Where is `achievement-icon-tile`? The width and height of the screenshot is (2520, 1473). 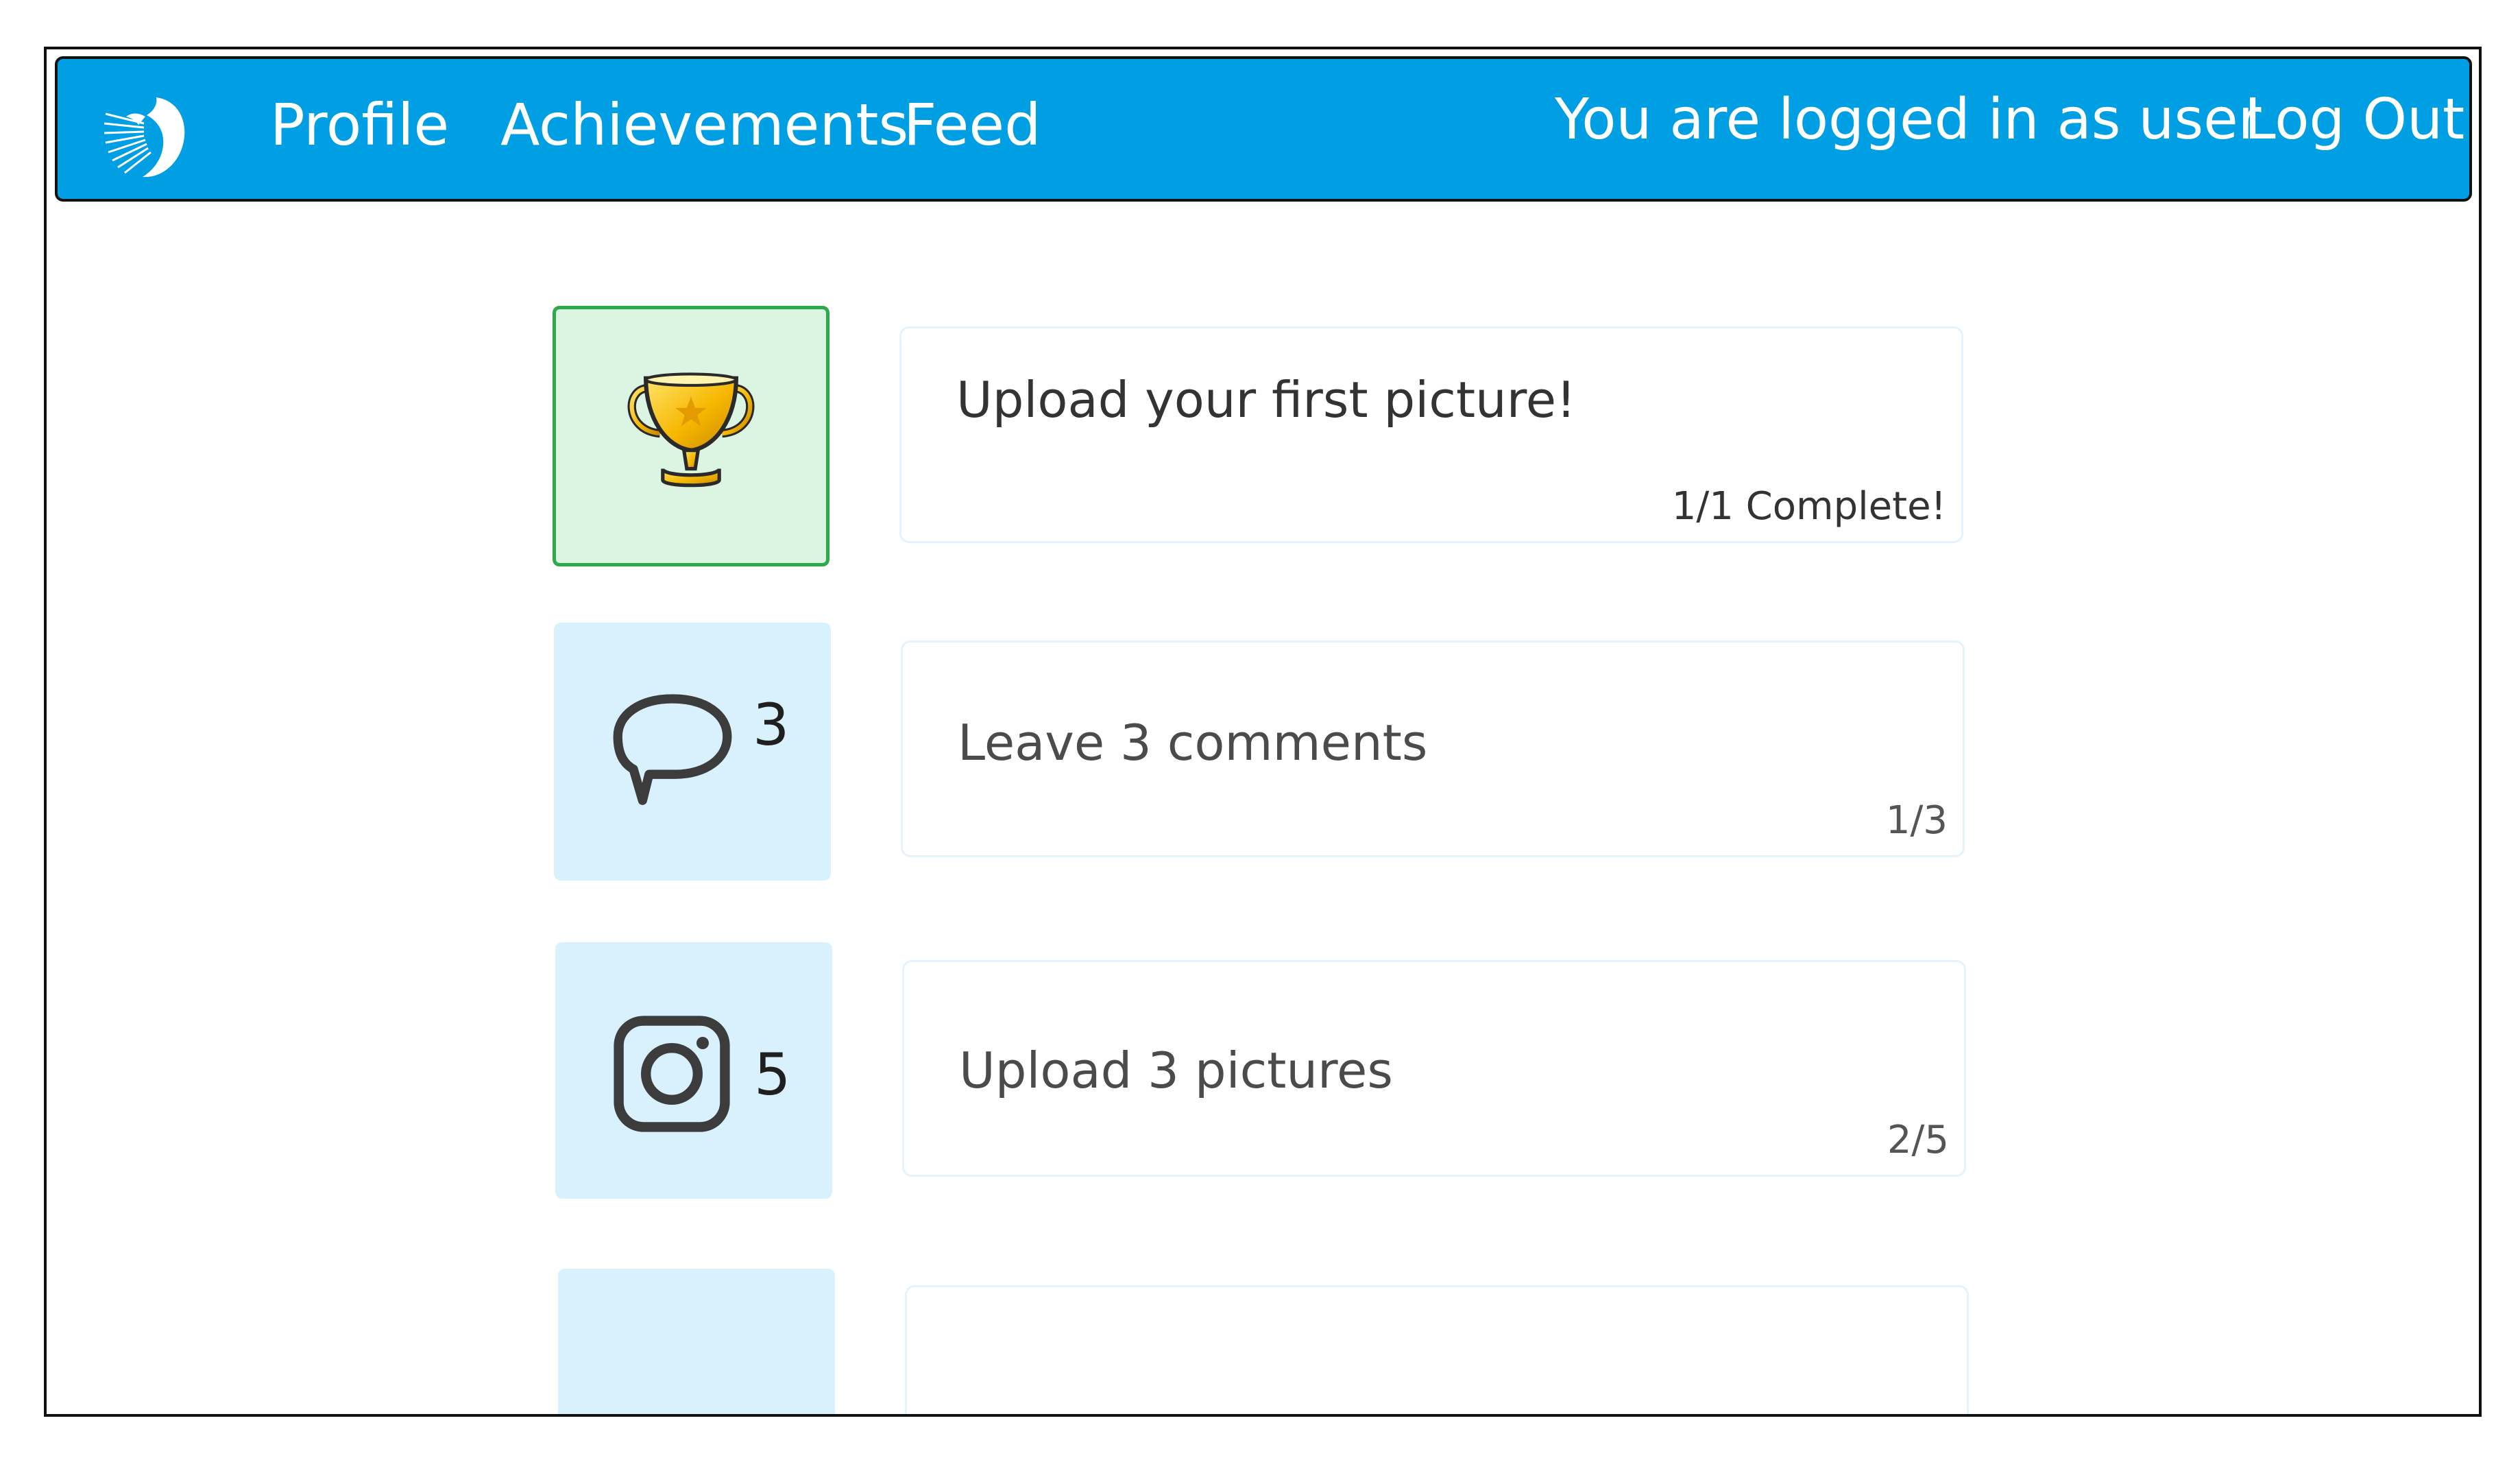 achievement-icon-tile is located at coordinates (696, 1341).